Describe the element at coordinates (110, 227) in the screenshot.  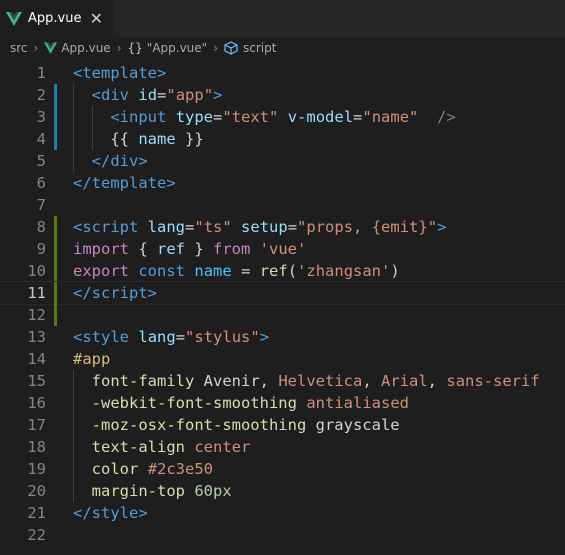
I see `code-token: script` at that location.